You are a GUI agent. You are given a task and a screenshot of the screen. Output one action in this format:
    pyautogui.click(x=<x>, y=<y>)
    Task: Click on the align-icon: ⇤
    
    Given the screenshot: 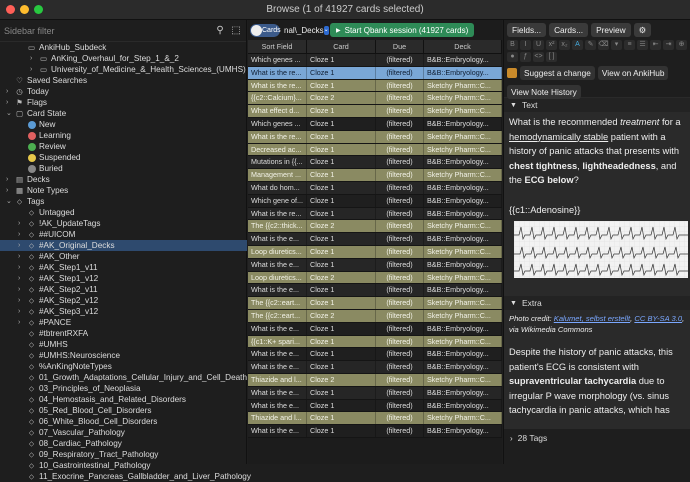 What is the action you would take?
    pyautogui.click(x=655, y=45)
    